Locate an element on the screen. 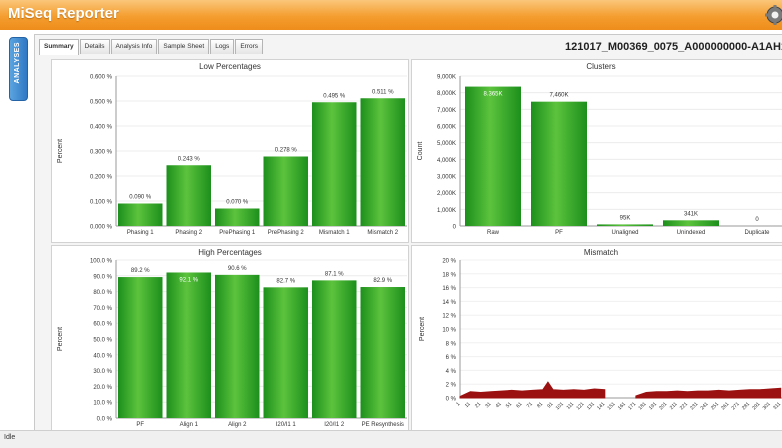 This screenshot has width=782, height=448. x-tick-label: 71 is located at coordinates (530, 405).